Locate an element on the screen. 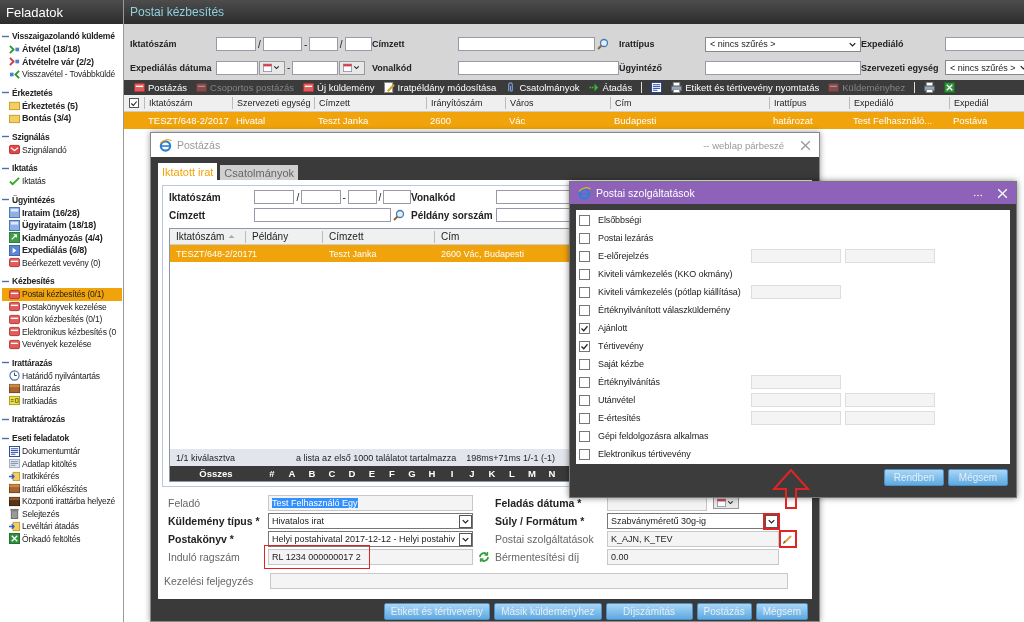 The width and height of the screenshot is (1024, 622). dropdown: Helyi postahivatal 2017-12-12 - Helyi postahiv is located at coordinates (370, 539).